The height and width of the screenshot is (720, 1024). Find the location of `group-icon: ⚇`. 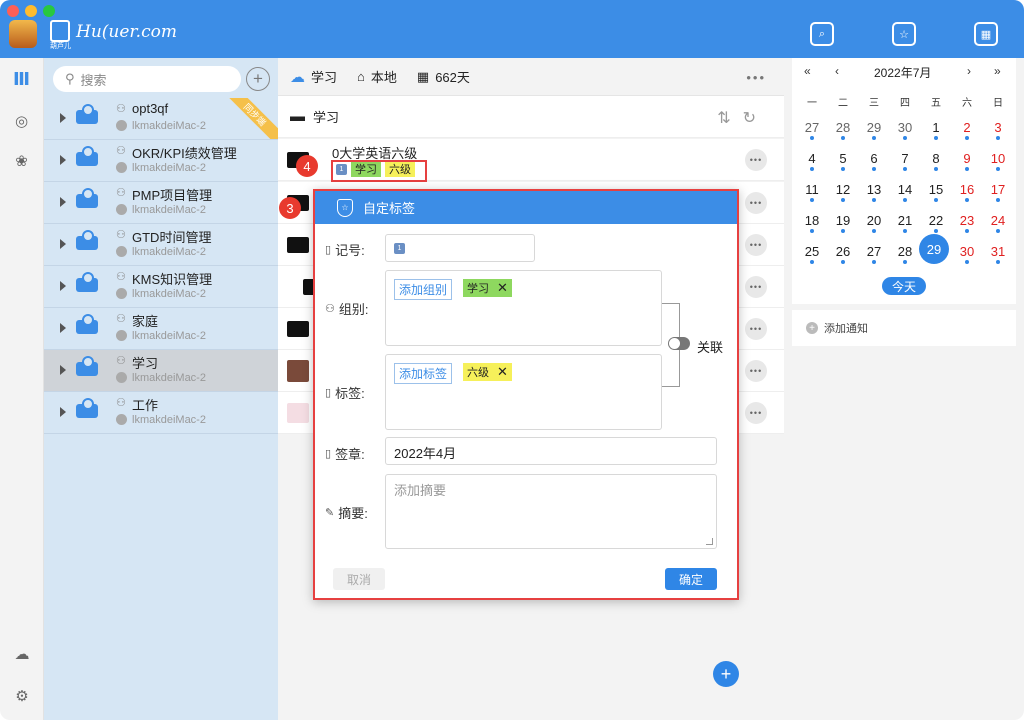

group-icon: ⚇ is located at coordinates (330, 309).